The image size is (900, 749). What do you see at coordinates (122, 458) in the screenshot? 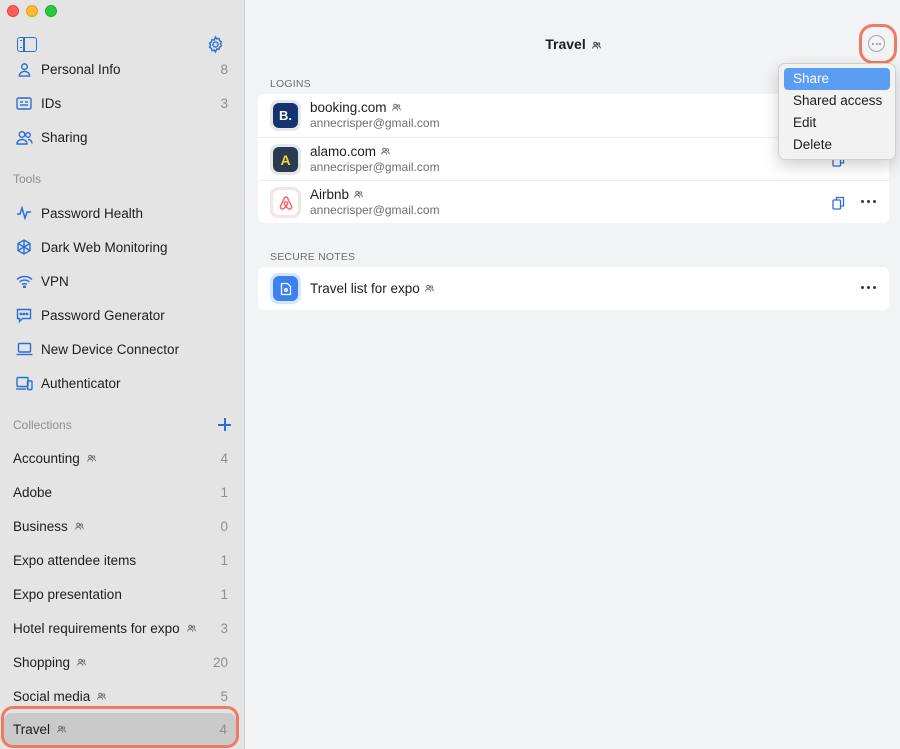
I see `collection-item-accounting: Accounting 4` at bounding box center [122, 458].